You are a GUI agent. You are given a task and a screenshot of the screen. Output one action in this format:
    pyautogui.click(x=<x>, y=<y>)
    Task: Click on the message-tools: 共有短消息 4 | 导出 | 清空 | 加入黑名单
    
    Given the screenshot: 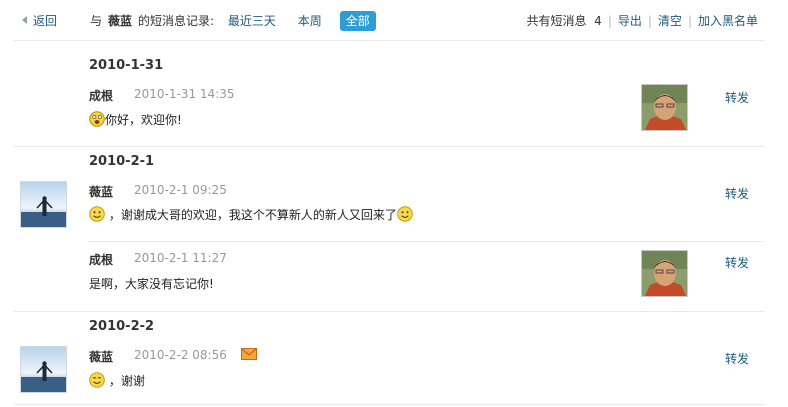 What is the action you would take?
    pyautogui.click(x=642, y=21)
    